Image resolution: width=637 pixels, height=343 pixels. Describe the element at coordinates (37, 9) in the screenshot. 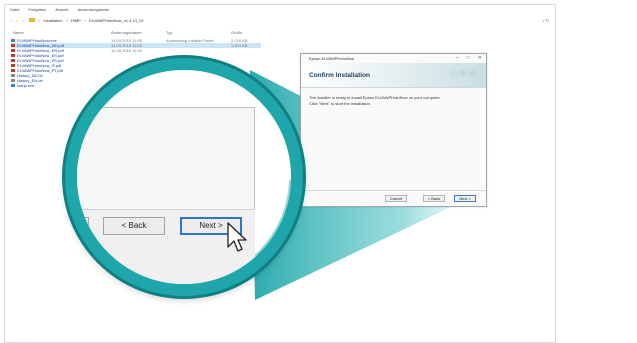

I see `menu-share: Freigeben` at that location.